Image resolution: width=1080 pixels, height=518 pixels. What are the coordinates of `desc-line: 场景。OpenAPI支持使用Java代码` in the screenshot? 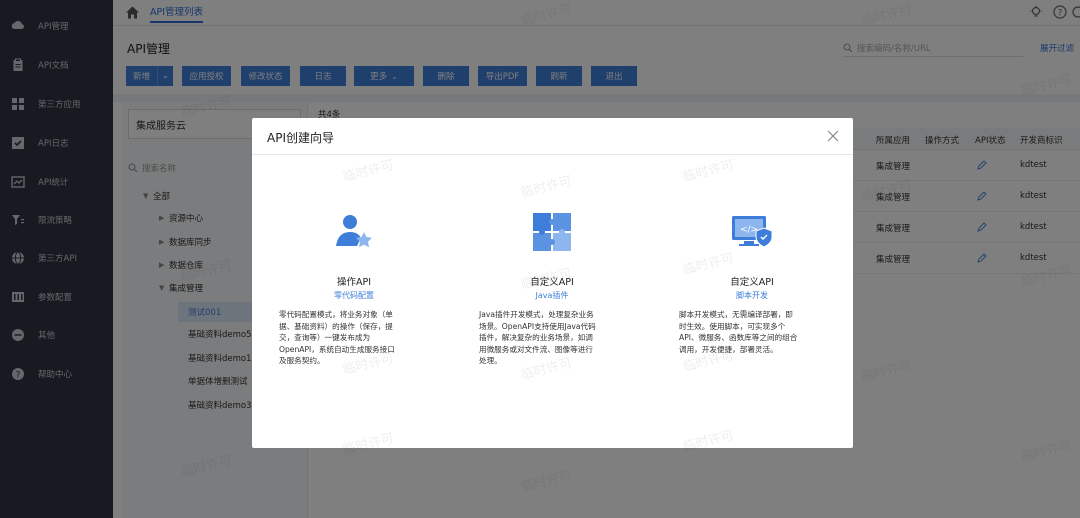 It's located at (537, 326).